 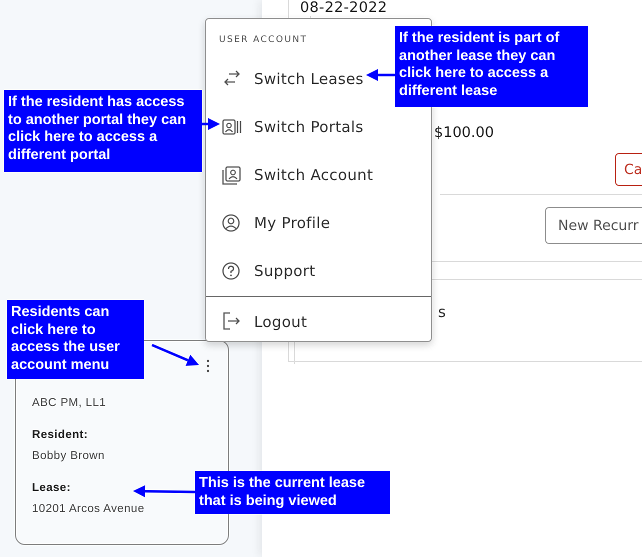 What do you see at coordinates (232, 271) in the screenshot?
I see `question-icon` at bounding box center [232, 271].